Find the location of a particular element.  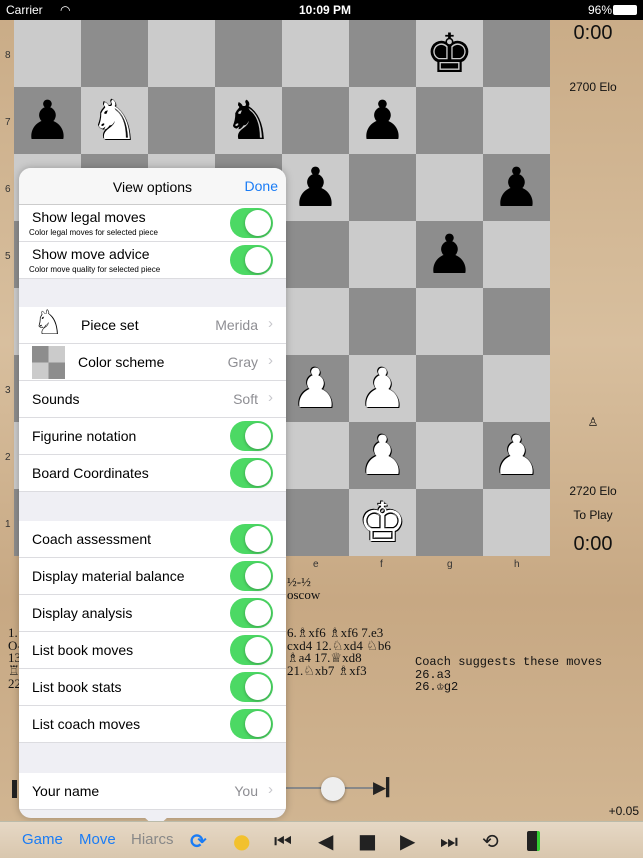

slider-thumb is located at coordinates (333, 789).